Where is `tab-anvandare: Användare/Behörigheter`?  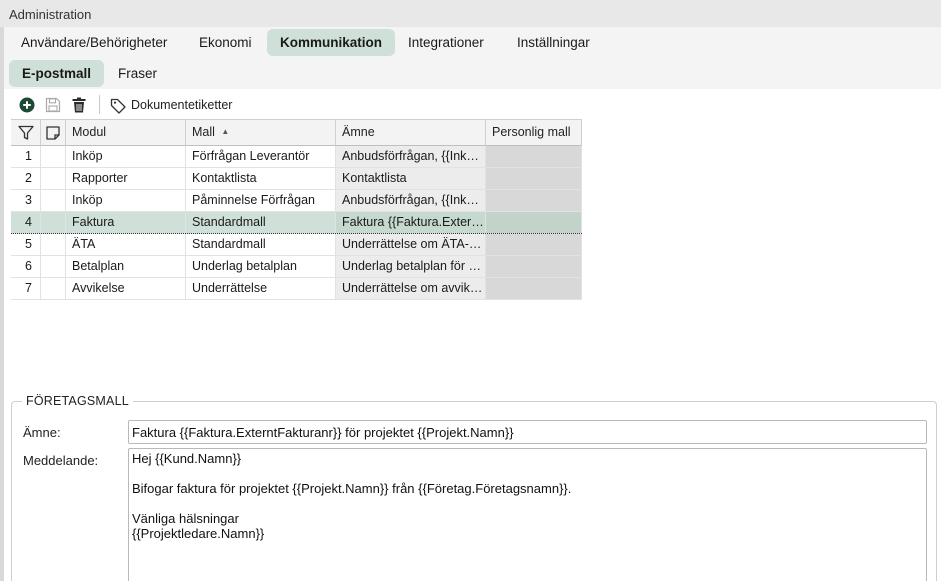
tab-anvandare: Användare/Behörigheter is located at coordinates (94, 42).